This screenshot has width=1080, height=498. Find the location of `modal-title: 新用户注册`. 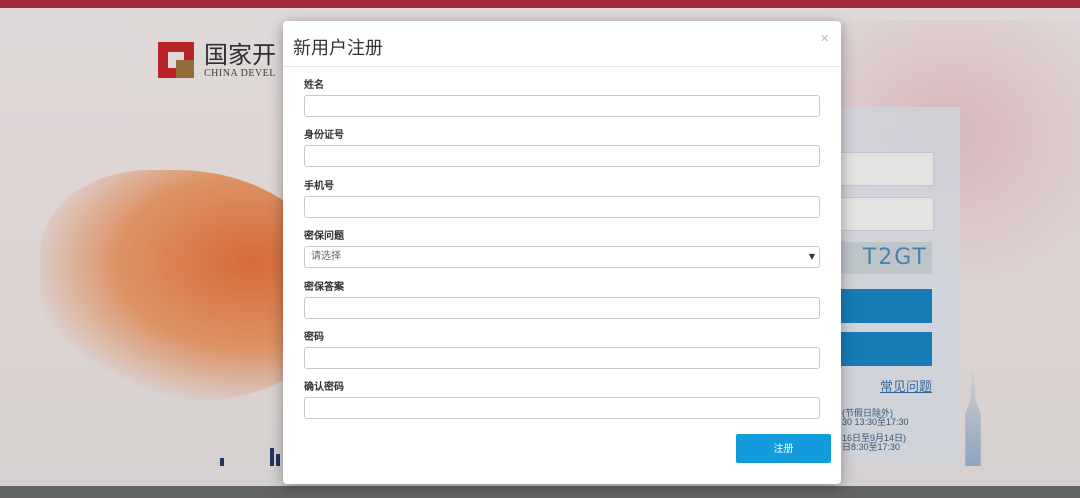

modal-title: 新用户注册 is located at coordinates (338, 48).